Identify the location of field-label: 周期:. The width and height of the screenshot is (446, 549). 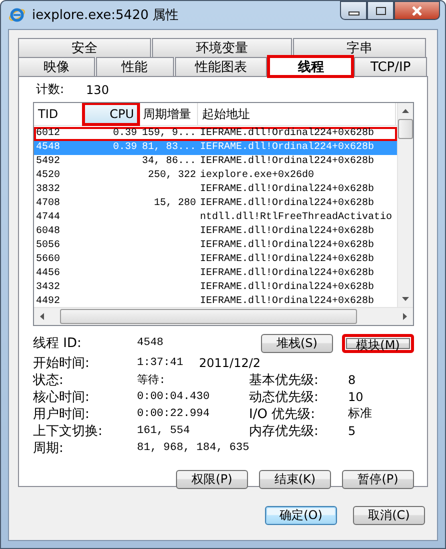
(48, 448).